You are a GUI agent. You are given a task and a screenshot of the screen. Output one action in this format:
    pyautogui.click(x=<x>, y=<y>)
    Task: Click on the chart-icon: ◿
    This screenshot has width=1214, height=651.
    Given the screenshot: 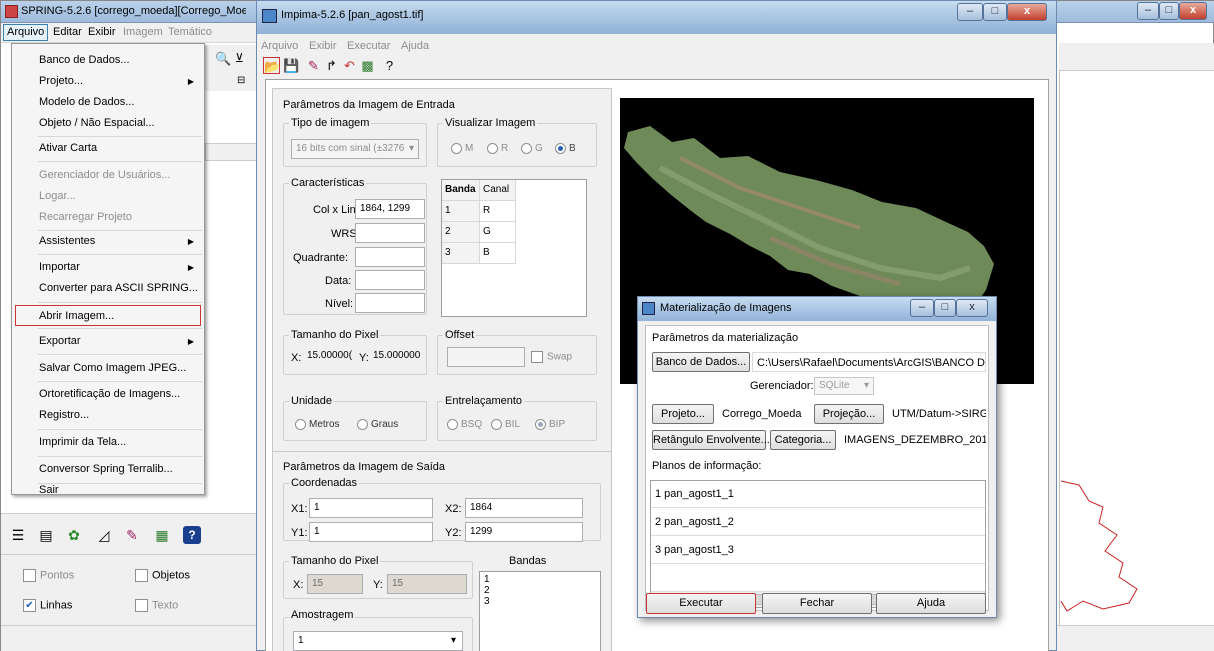 What is the action you would take?
    pyautogui.click(x=104, y=535)
    